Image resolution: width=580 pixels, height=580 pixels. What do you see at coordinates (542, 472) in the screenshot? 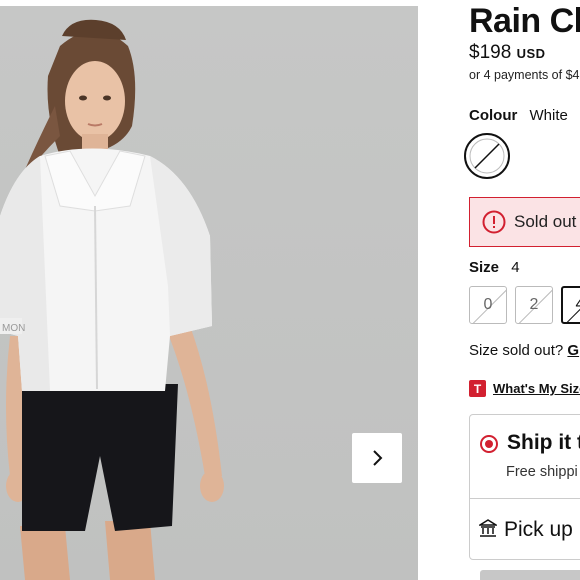
I see `ship-it-subtitle: Free shippi` at bounding box center [542, 472].